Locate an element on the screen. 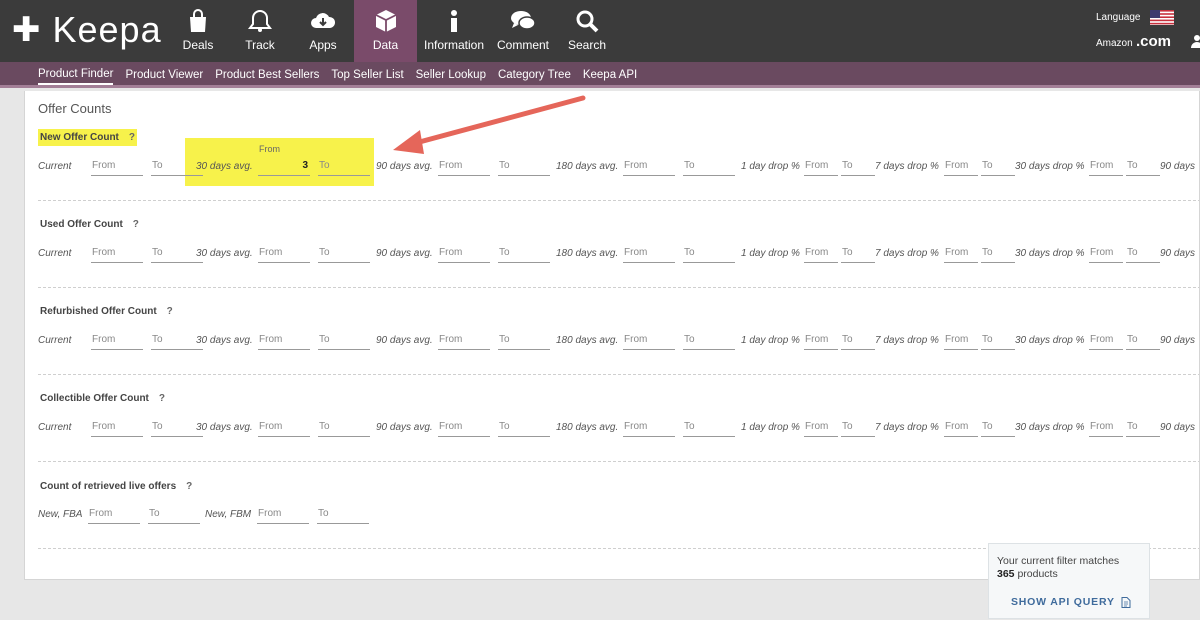 This screenshot has width=1200, height=620. show-api-query-button: SHOW API QUERY is located at coordinates (1071, 602).